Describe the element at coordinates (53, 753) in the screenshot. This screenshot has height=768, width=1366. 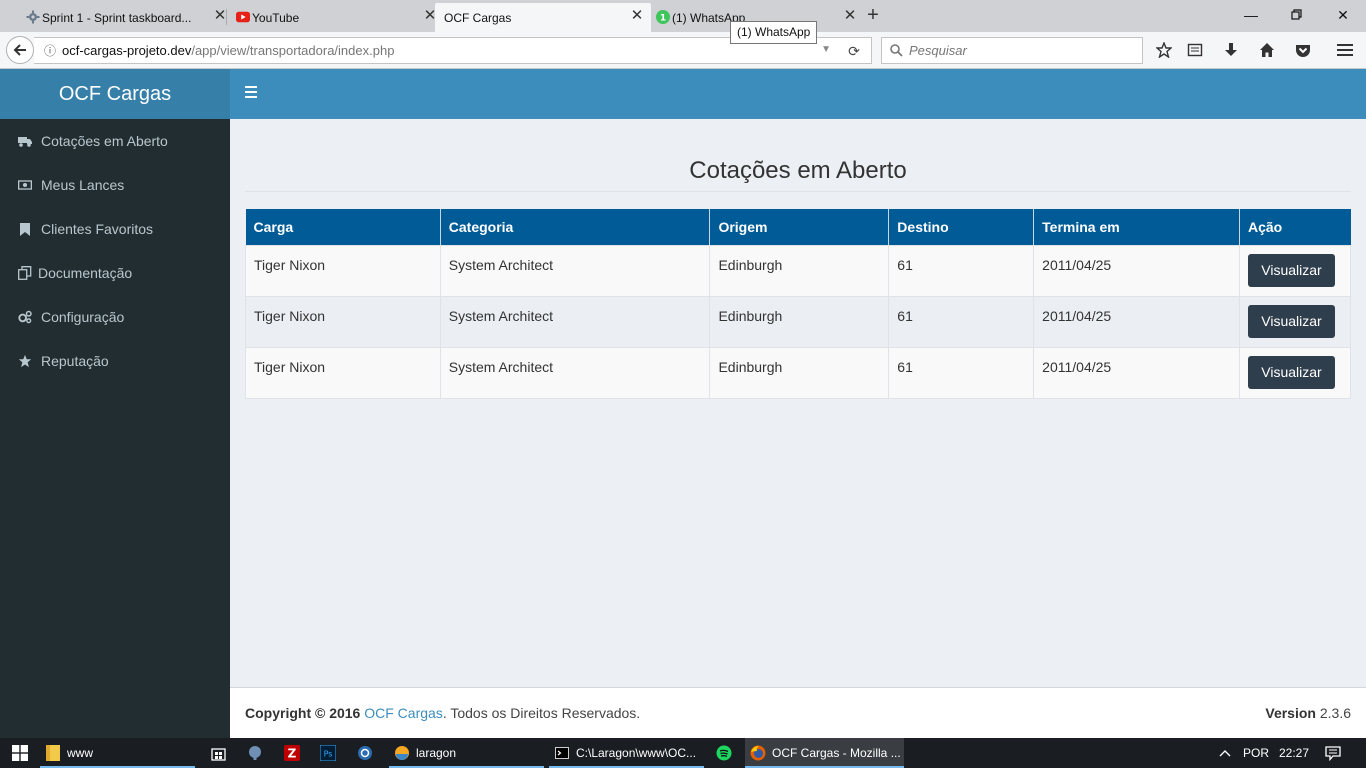
I see `folder-icon` at that location.